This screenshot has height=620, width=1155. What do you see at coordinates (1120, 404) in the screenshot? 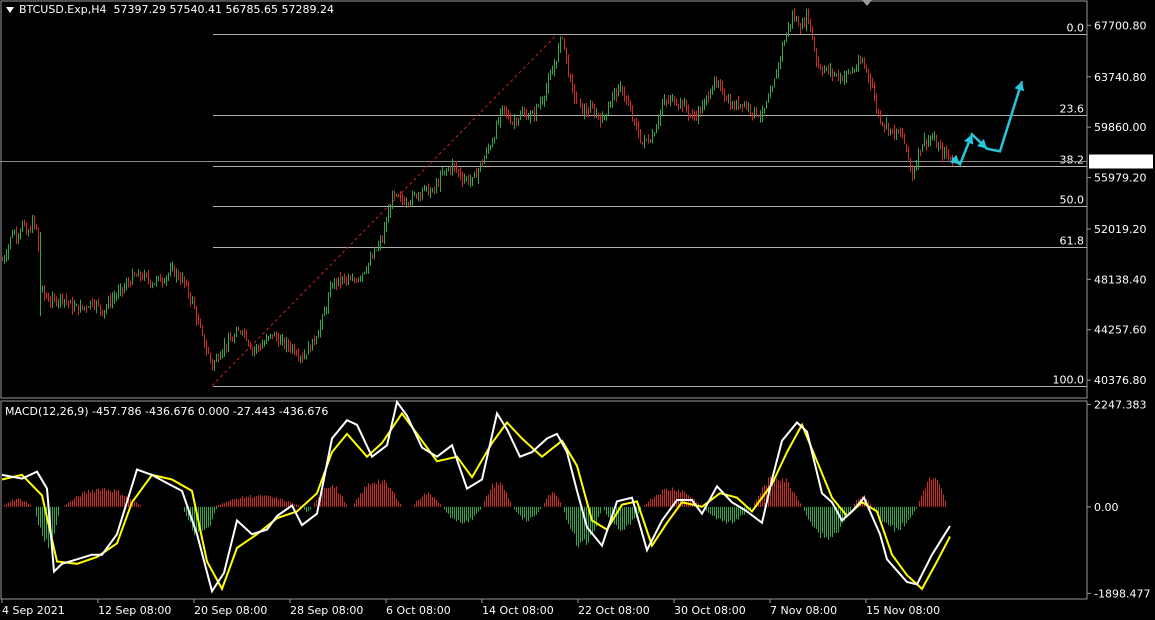
I see `macd-tick-label: 2247.383` at bounding box center [1120, 404].